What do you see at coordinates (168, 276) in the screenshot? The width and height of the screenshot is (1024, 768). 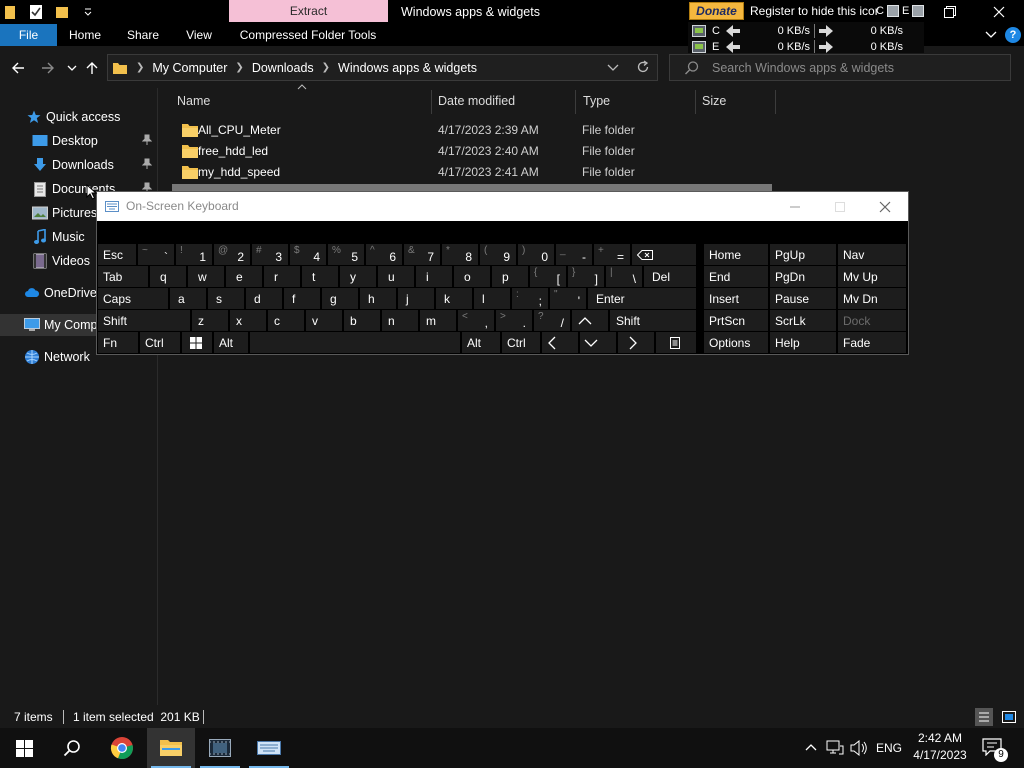 I see `key-q: q` at bounding box center [168, 276].